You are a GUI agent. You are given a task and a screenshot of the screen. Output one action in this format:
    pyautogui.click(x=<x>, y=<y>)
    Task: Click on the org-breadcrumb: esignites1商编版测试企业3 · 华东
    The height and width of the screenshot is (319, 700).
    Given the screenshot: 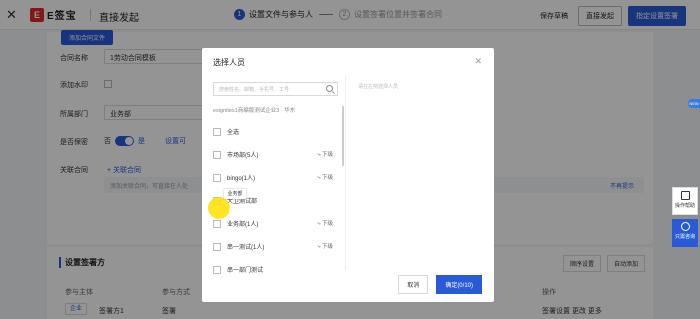 What is the action you would take?
    pyautogui.click(x=254, y=111)
    